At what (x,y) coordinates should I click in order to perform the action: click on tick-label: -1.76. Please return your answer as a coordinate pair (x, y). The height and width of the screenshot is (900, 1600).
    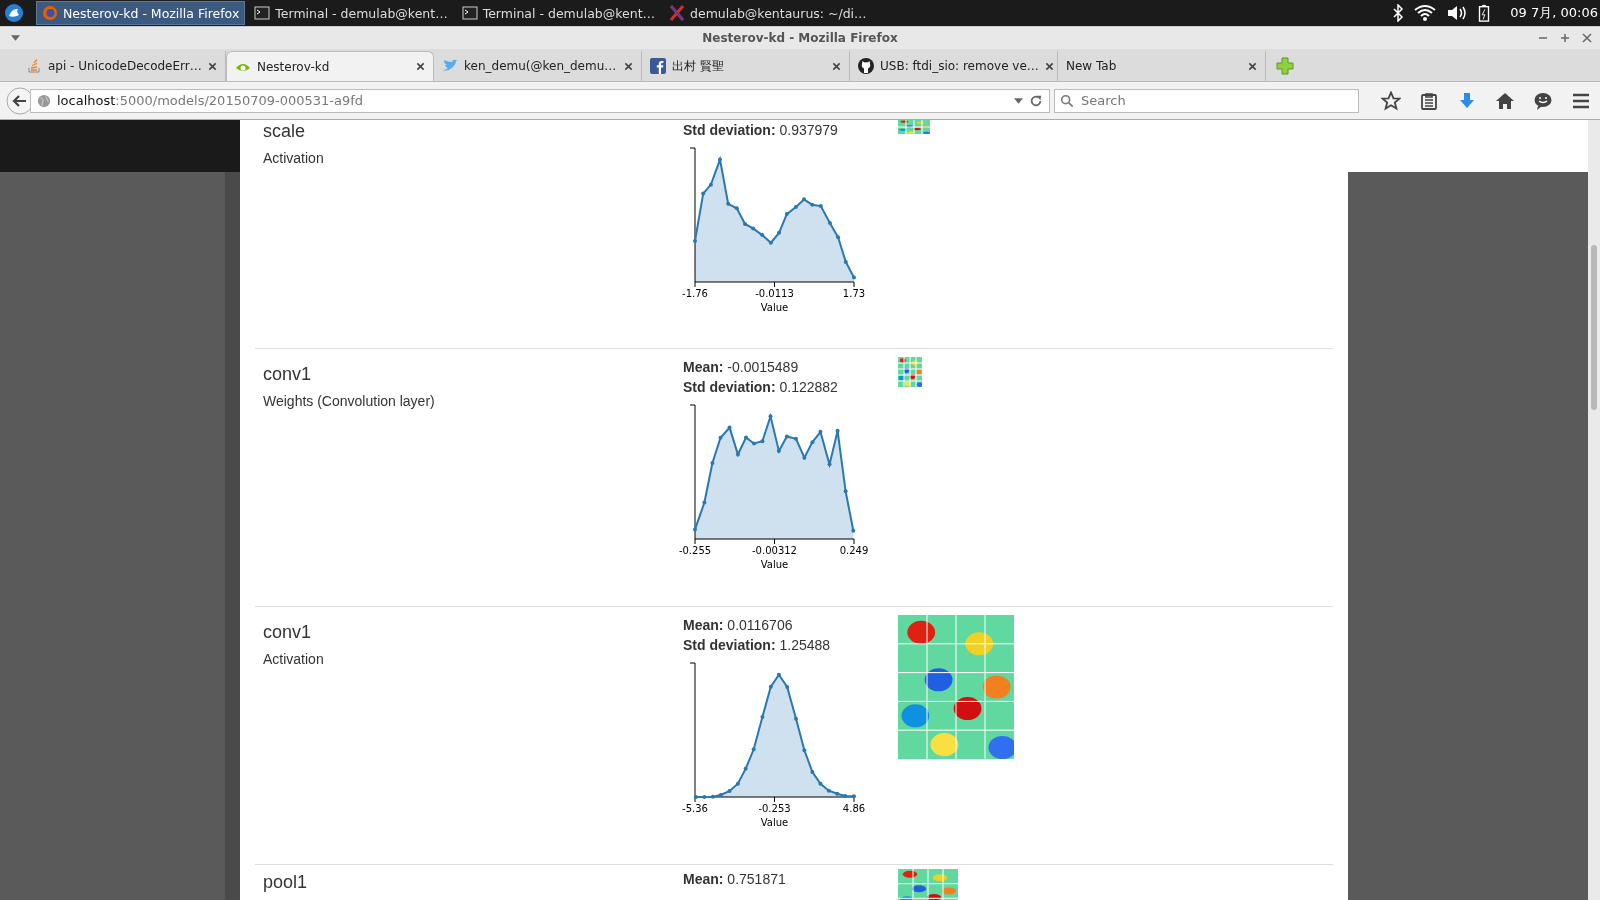
    Looking at the image, I should click on (695, 293).